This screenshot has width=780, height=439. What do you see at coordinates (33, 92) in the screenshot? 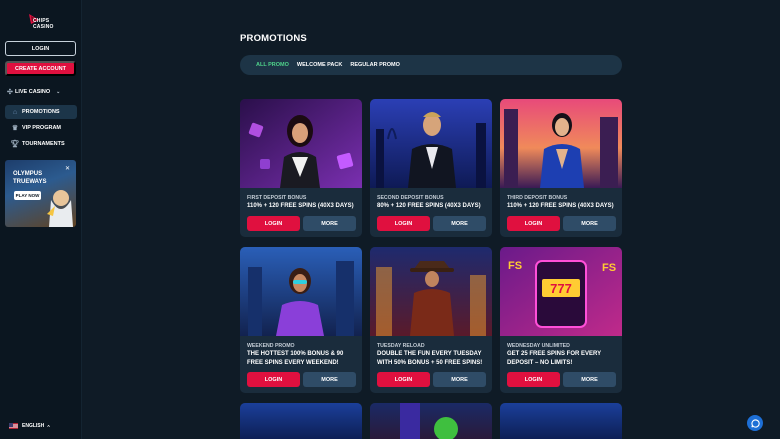
I see `sidebar-item-label: LIVE CASINO` at bounding box center [33, 92].